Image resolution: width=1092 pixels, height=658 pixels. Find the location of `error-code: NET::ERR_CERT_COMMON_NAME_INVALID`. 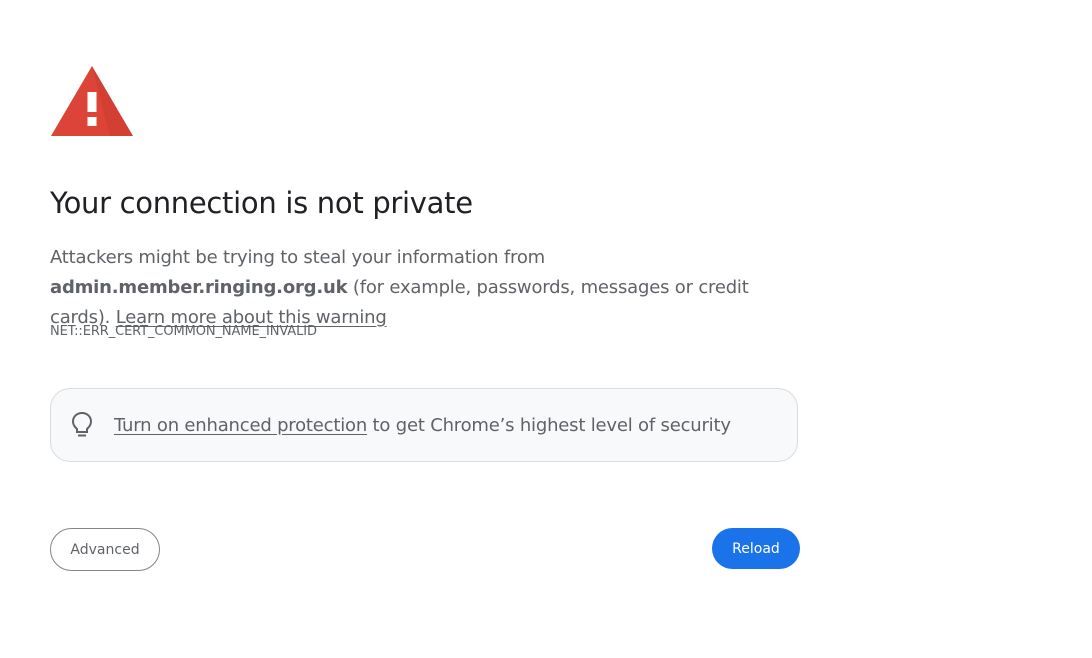

error-code: NET::ERR_CERT_COMMON_NAME_INVALID is located at coordinates (183, 331).